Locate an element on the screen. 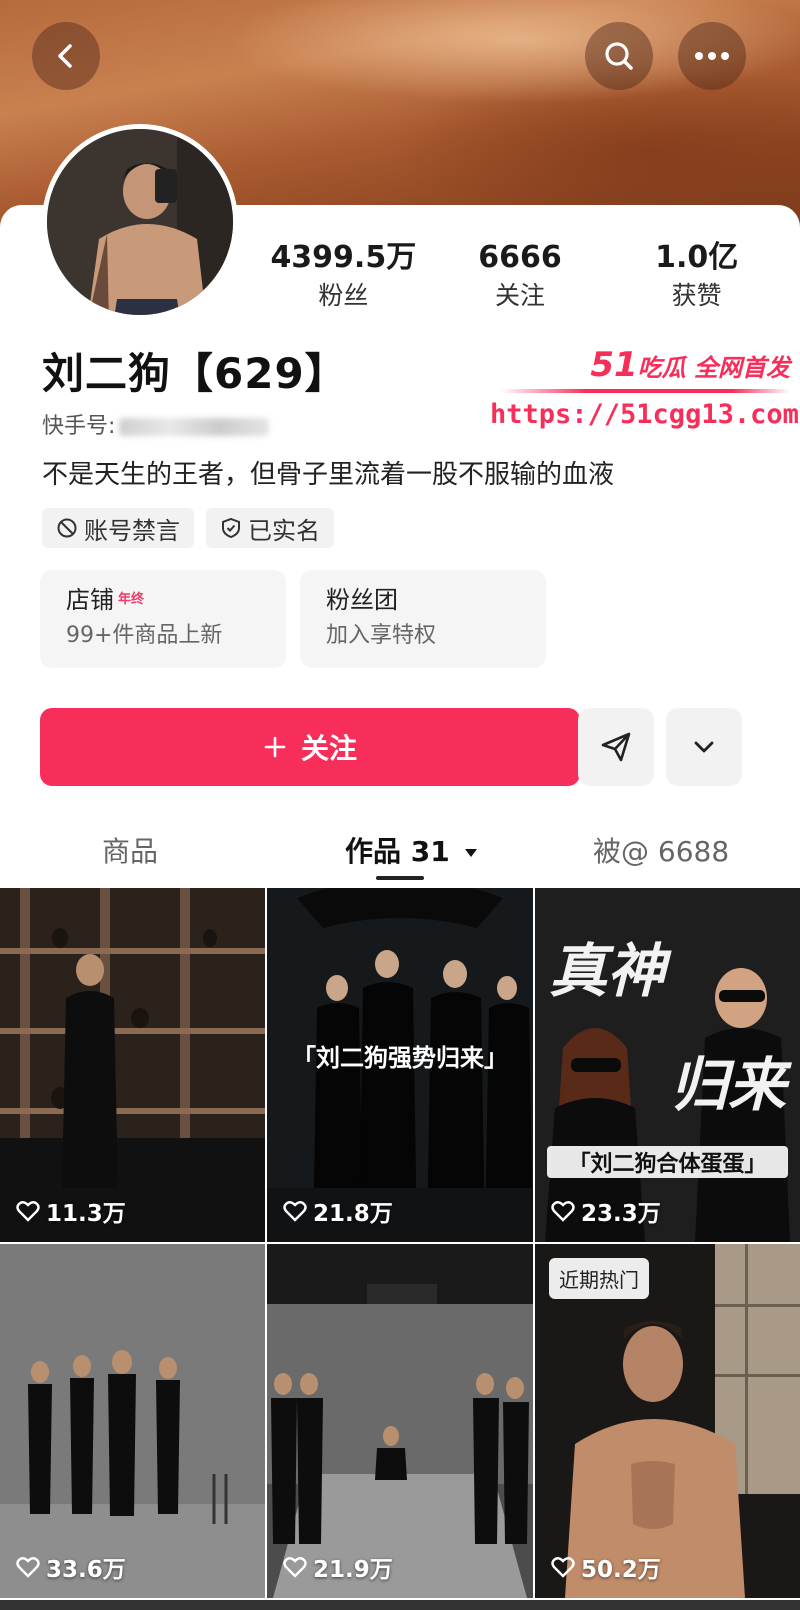 The width and height of the screenshot is (800, 1610). like-value: 33.6万 is located at coordinates (86, 1570).